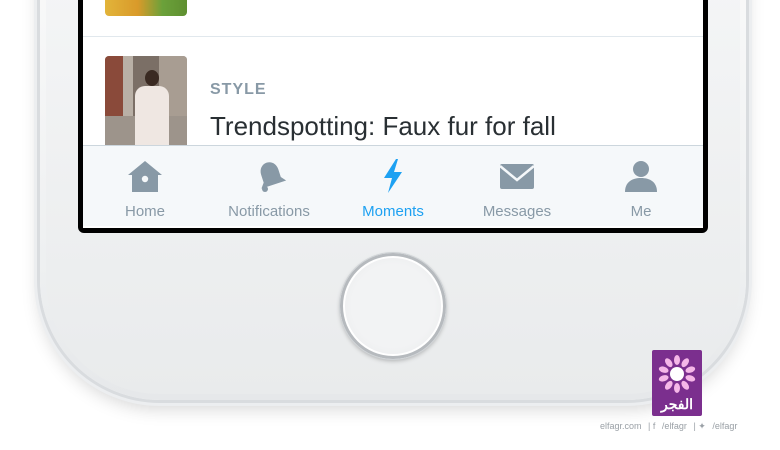 This screenshot has width=780, height=450. What do you see at coordinates (674, 426) in the screenshot?
I see `facebook-handle: /elfagr` at bounding box center [674, 426].